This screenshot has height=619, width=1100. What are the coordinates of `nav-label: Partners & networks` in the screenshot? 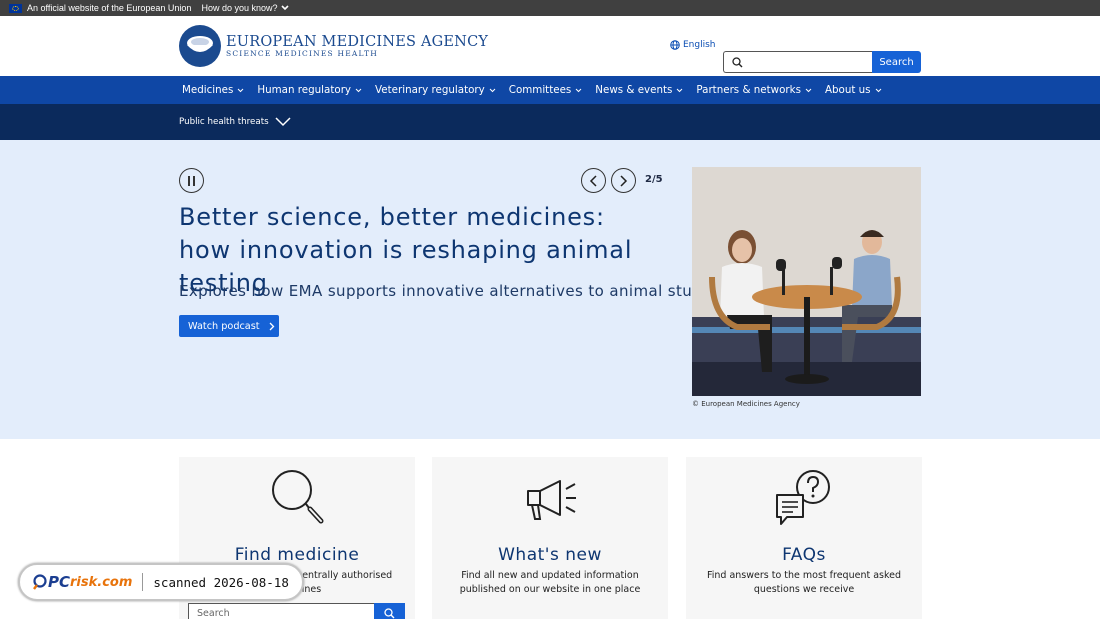 It's located at (748, 90).